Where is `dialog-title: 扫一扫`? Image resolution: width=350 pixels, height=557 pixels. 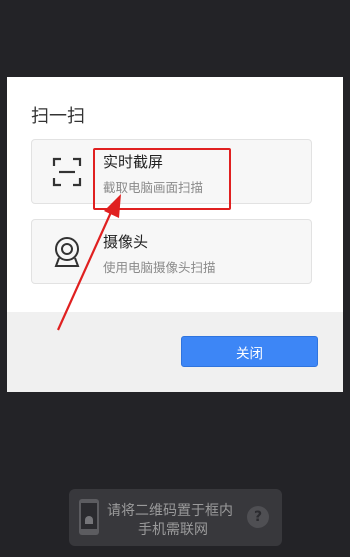 dialog-title: 扫一扫 is located at coordinates (58, 116).